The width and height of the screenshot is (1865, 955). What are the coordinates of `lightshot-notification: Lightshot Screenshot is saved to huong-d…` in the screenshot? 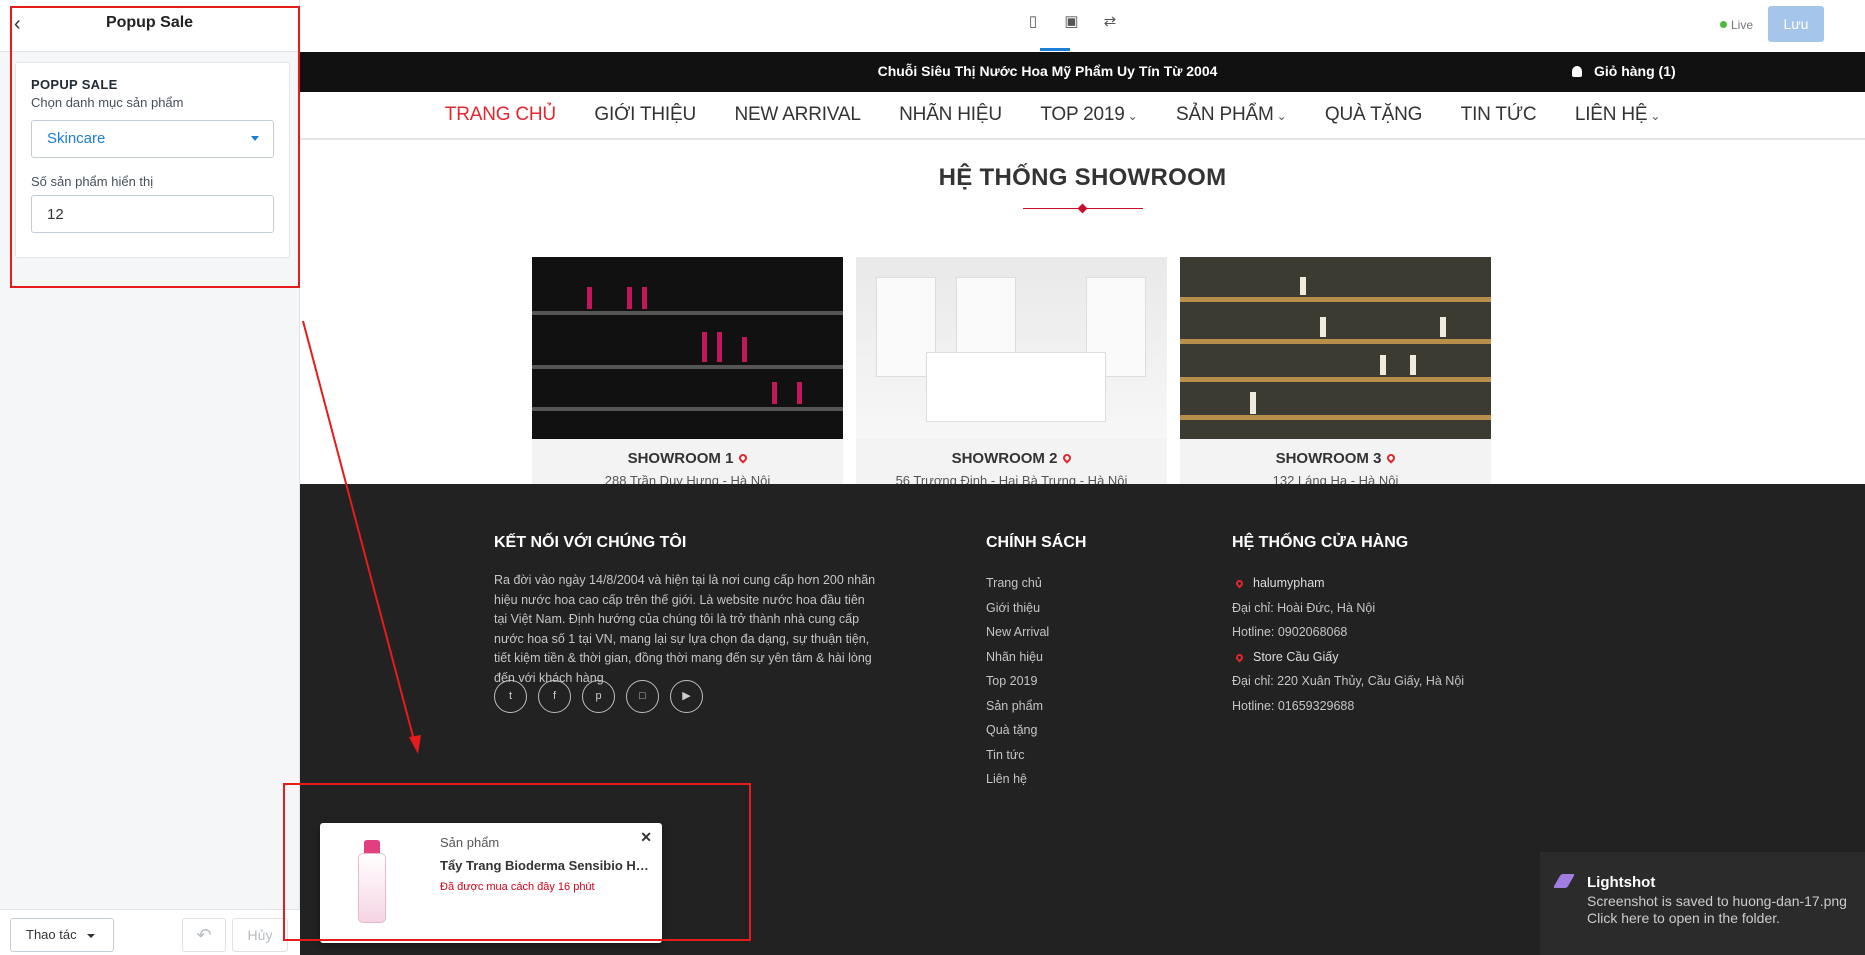 It's located at (1702, 903).